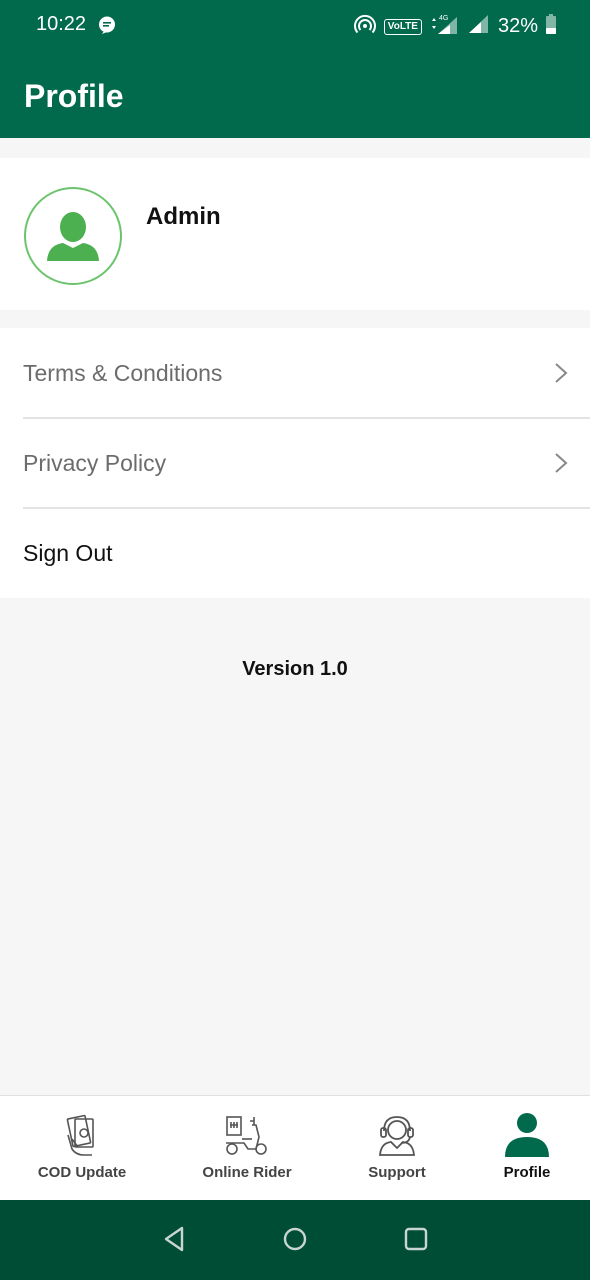  What do you see at coordinates (95, 463) in the screenshot?
I see `menu-item-label: Privacy Policy` at bounding box center [95, 463].